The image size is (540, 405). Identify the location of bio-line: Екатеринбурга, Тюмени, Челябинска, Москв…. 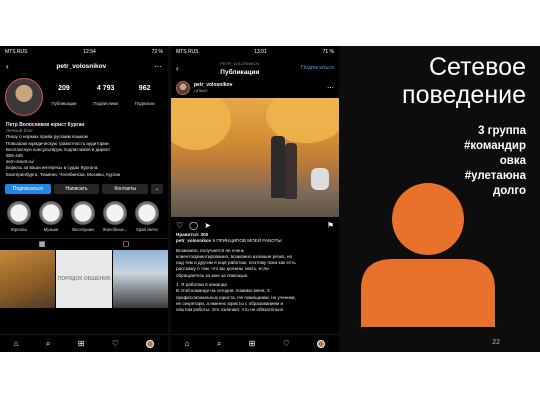
(63, 174).